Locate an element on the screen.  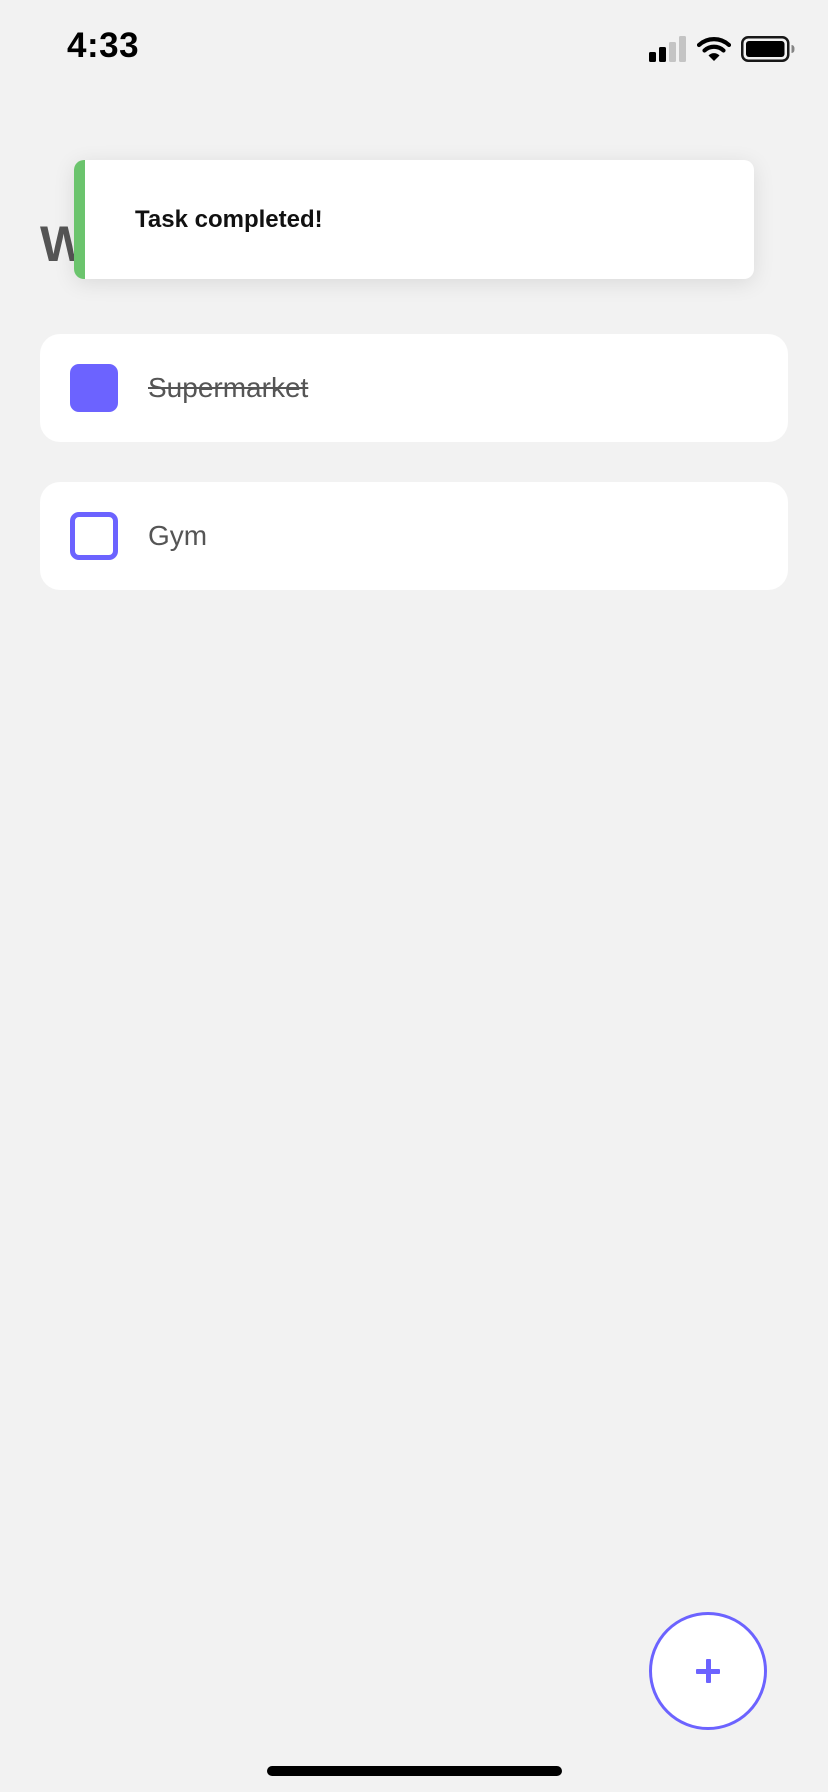
status-bar-icons is located at coordinates (722, 49).